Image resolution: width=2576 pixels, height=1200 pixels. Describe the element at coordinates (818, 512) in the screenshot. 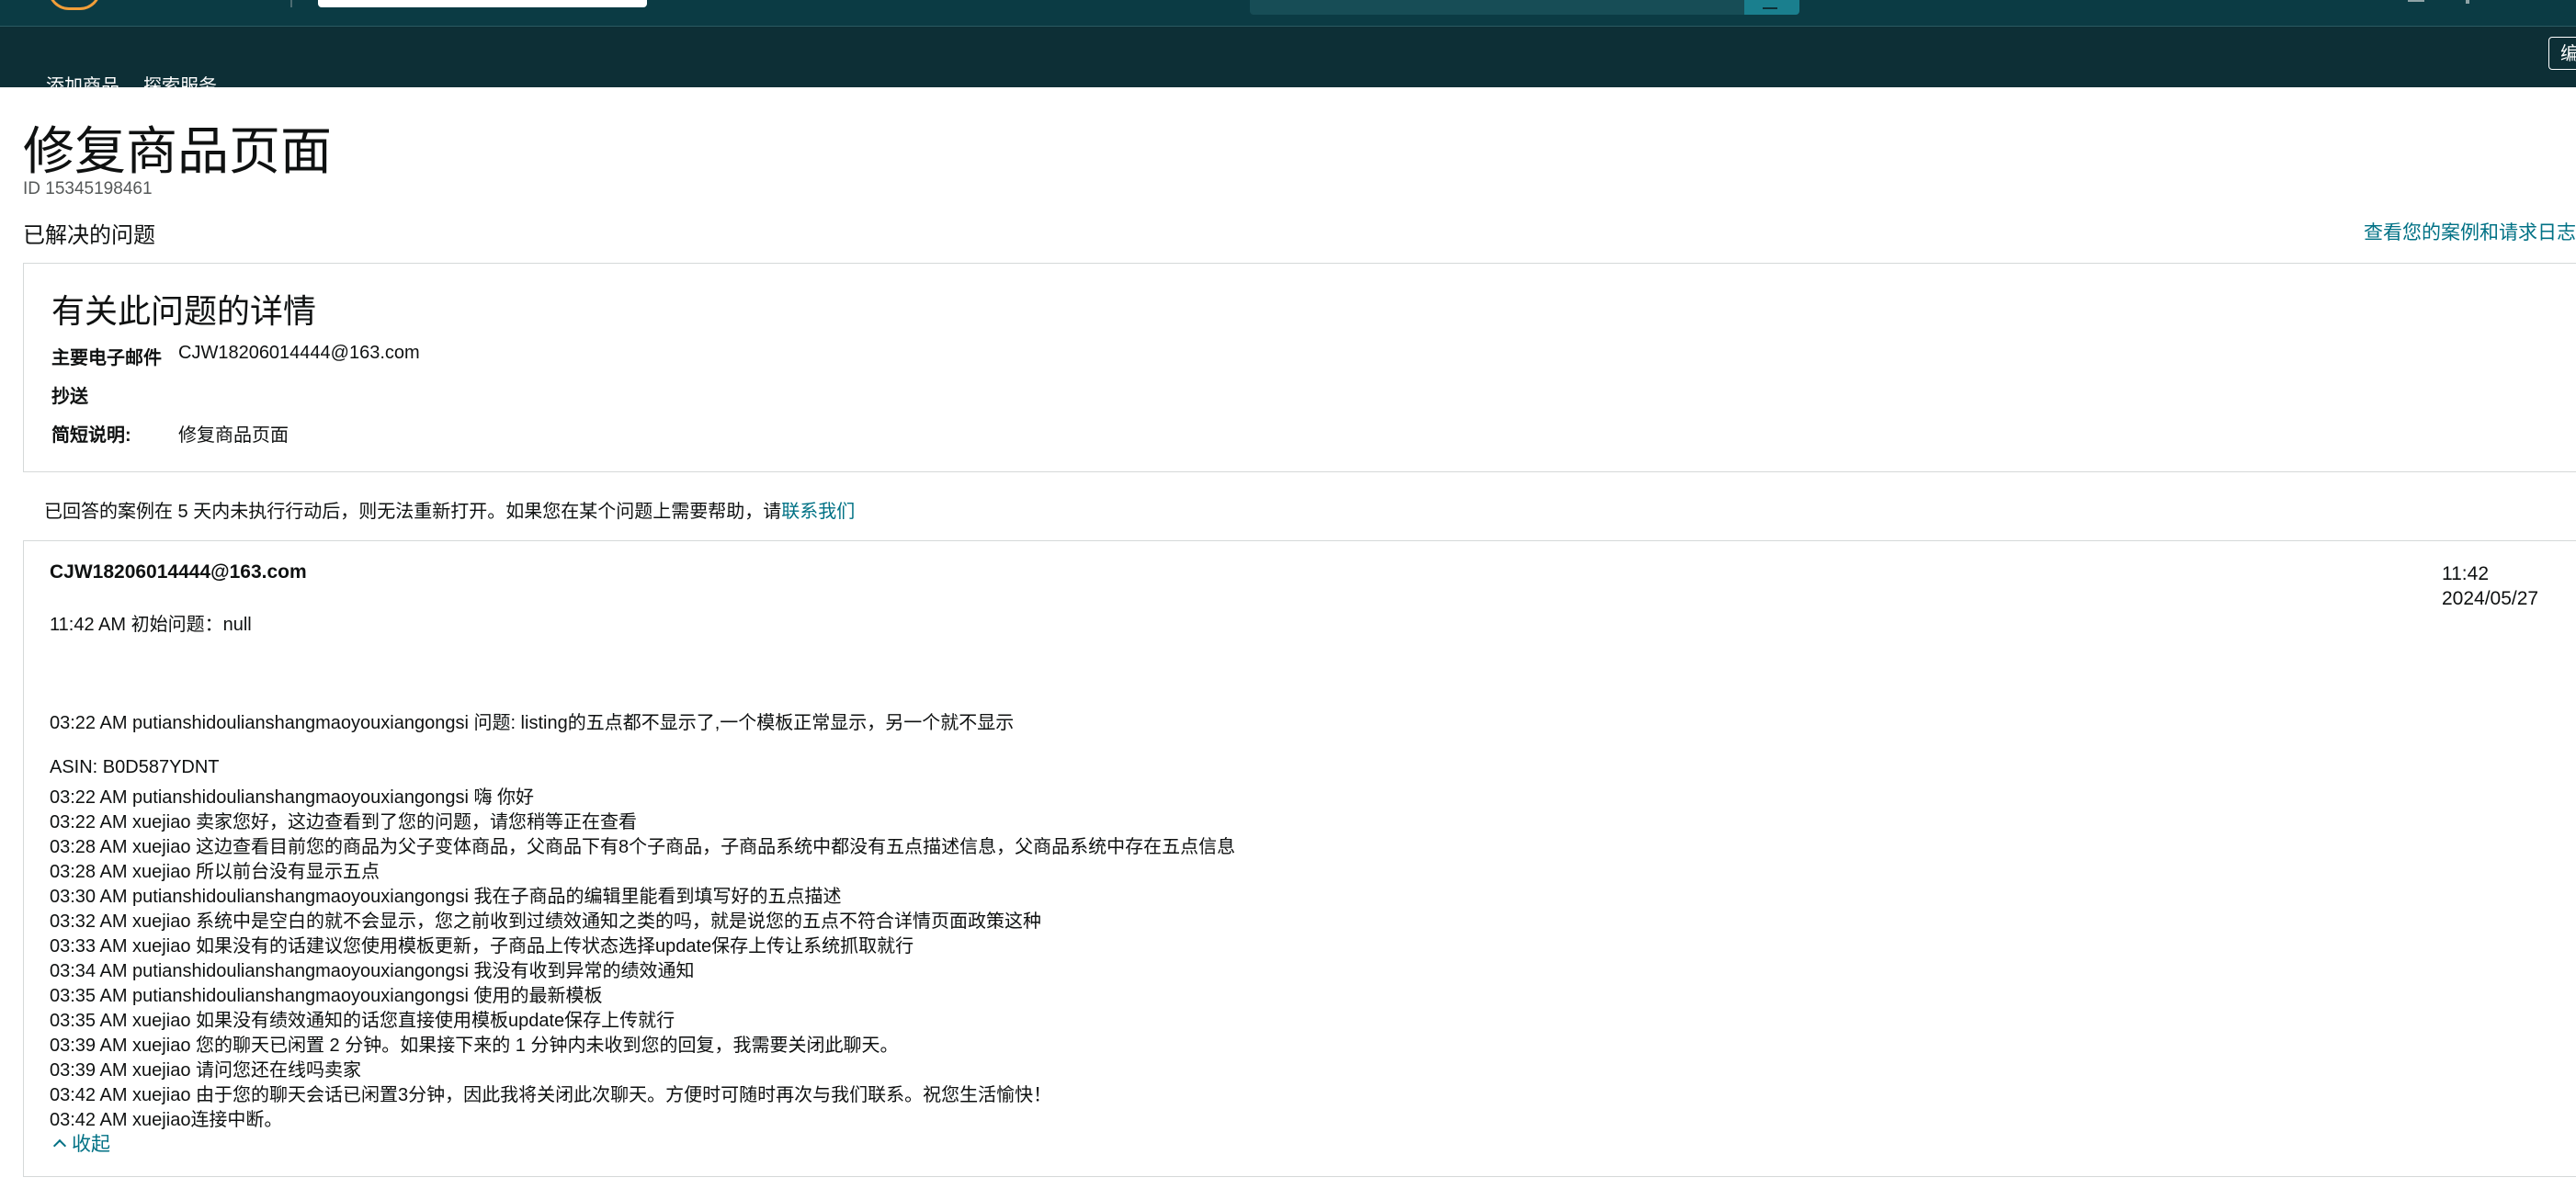

I see `contact-us-link: 联系我们` at that location.